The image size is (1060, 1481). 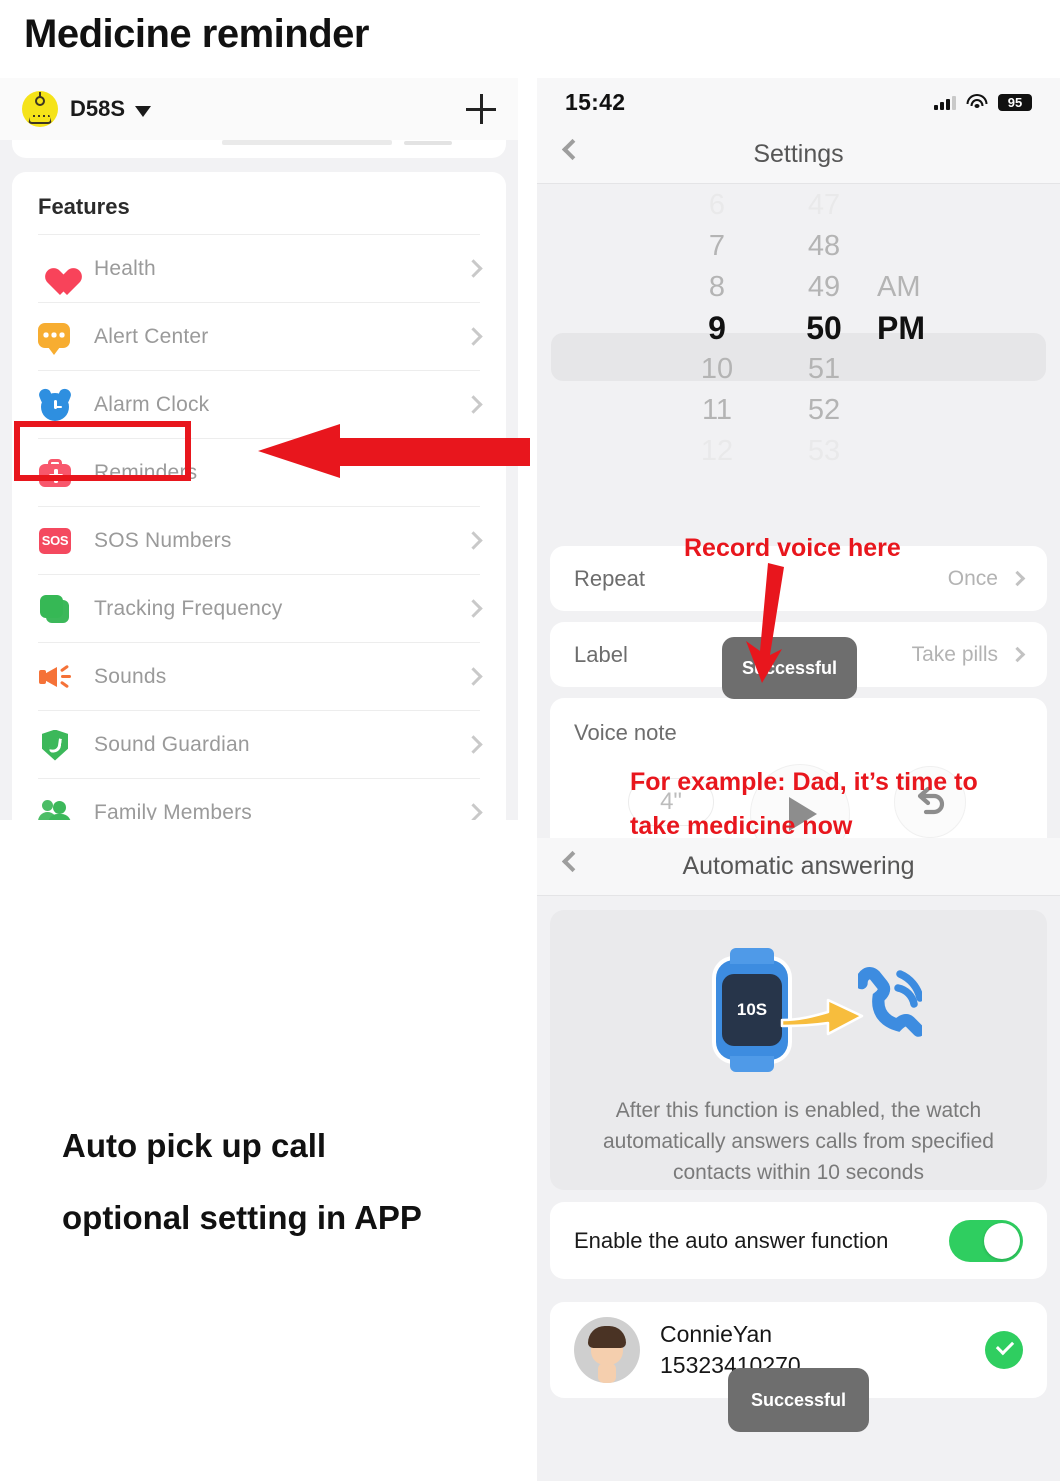 I want to click on feature-row-sounds: Sounds, so click(x=260, y=676).